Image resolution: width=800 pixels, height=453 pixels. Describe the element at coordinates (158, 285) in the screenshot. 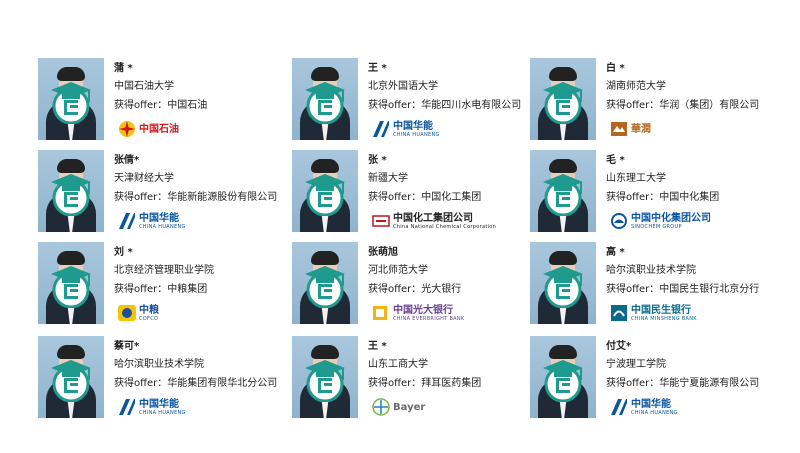

I see `offer-card: 刘 * 北京经济管理职业学院 获得offer：中粮集团 中粮 COFCO` at that location.